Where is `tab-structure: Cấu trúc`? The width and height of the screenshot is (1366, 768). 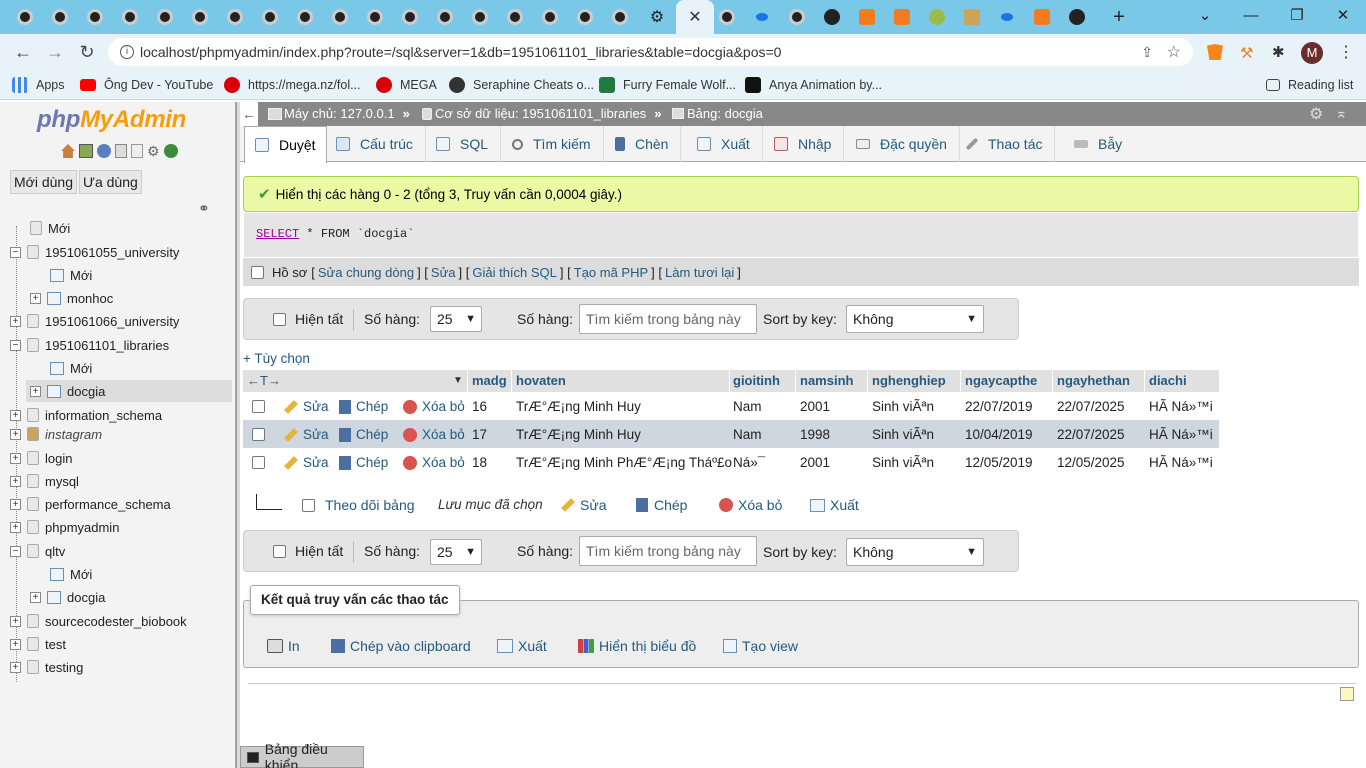 tab-structure: Cấu trúc is located at coordinates (375, 144).